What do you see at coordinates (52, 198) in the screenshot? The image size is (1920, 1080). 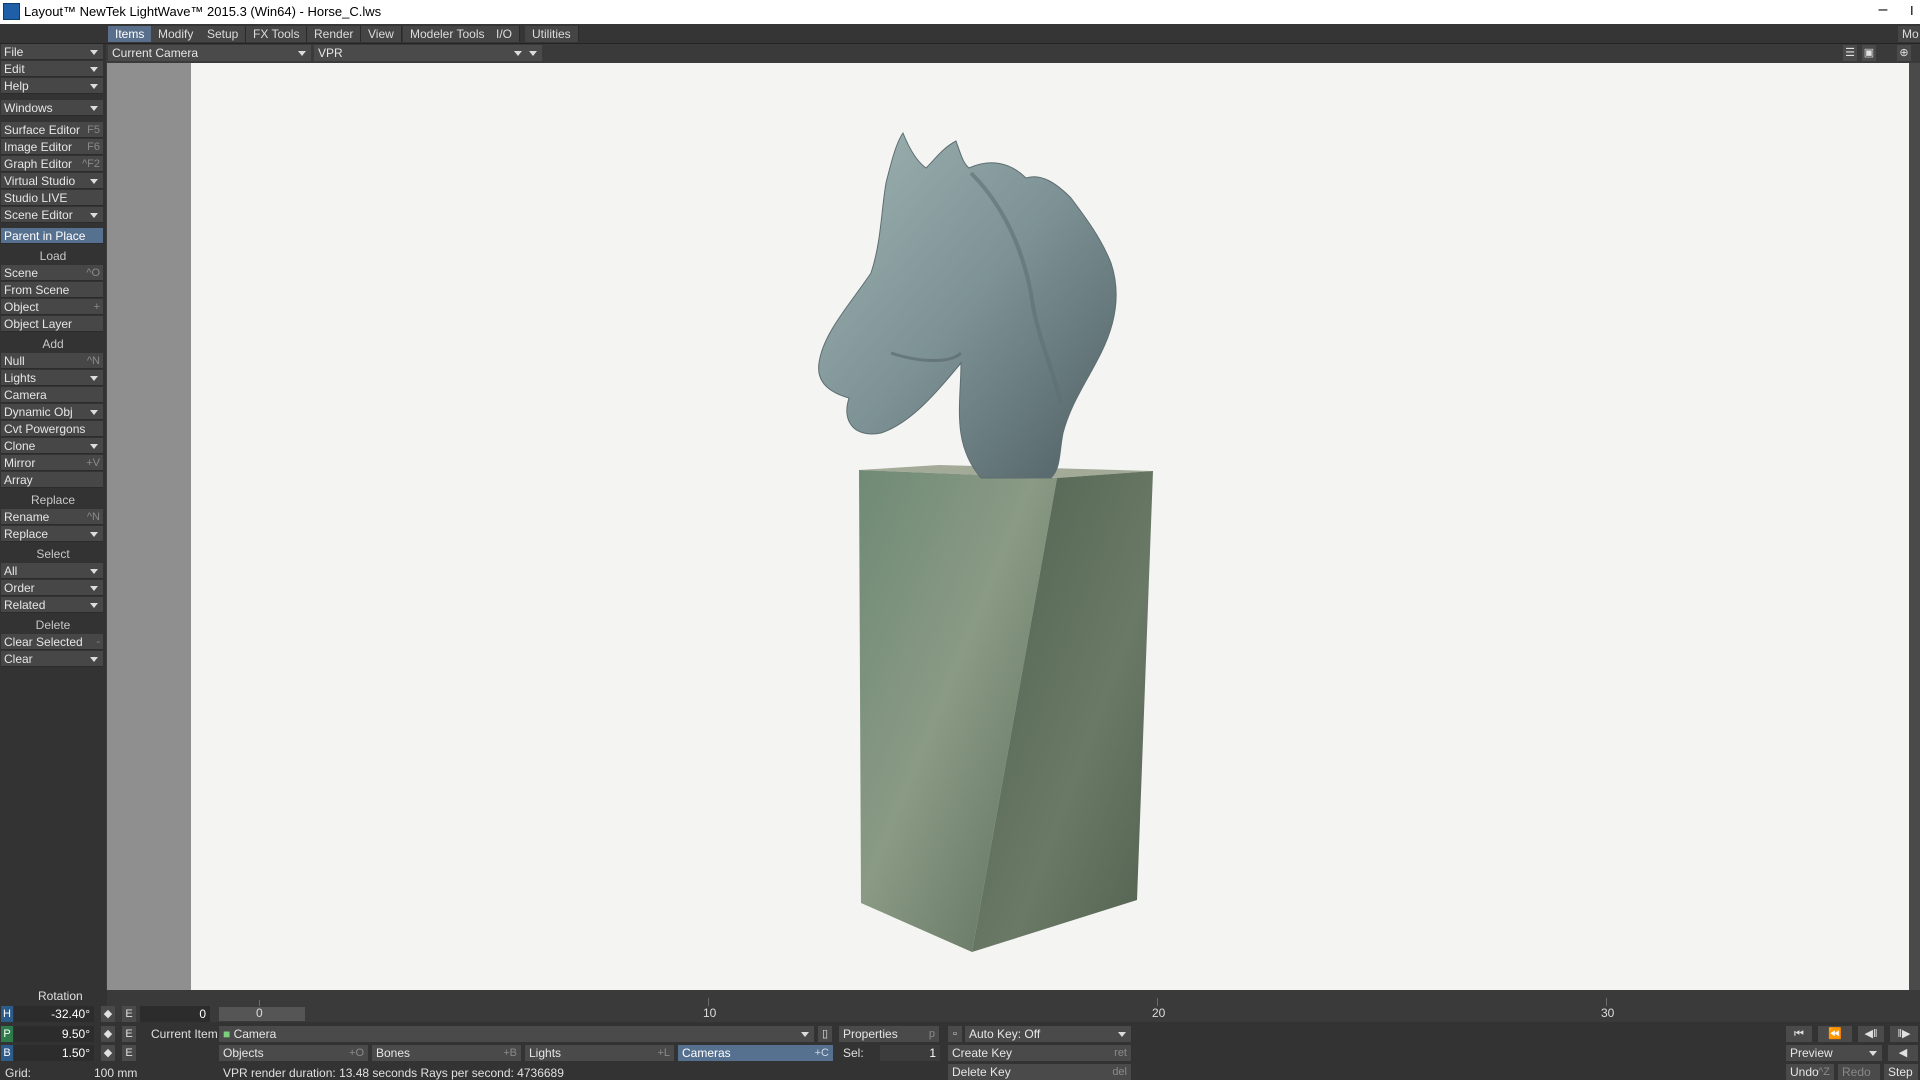 I see `studio-live-button: Studio LIVE` at bounding box center [52, 198].